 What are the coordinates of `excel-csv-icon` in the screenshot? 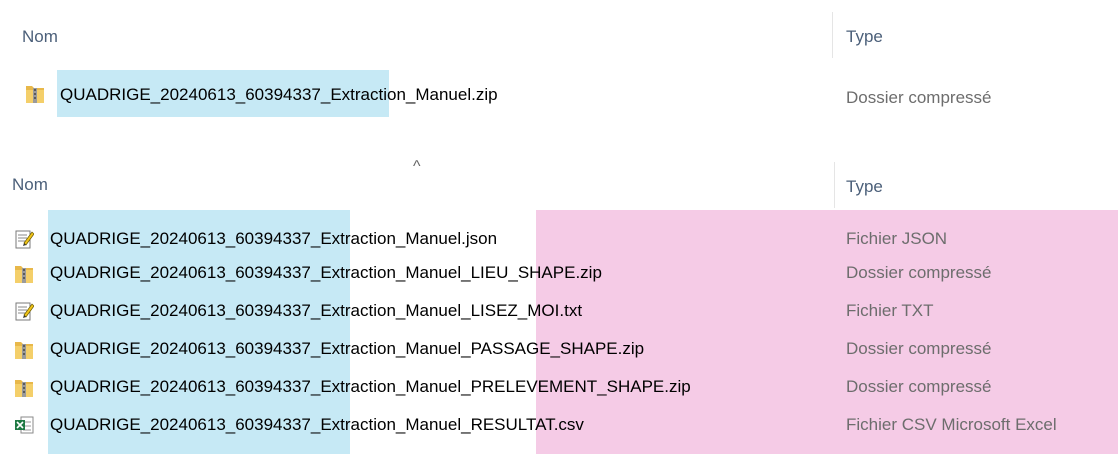 It's located at (24, 425).